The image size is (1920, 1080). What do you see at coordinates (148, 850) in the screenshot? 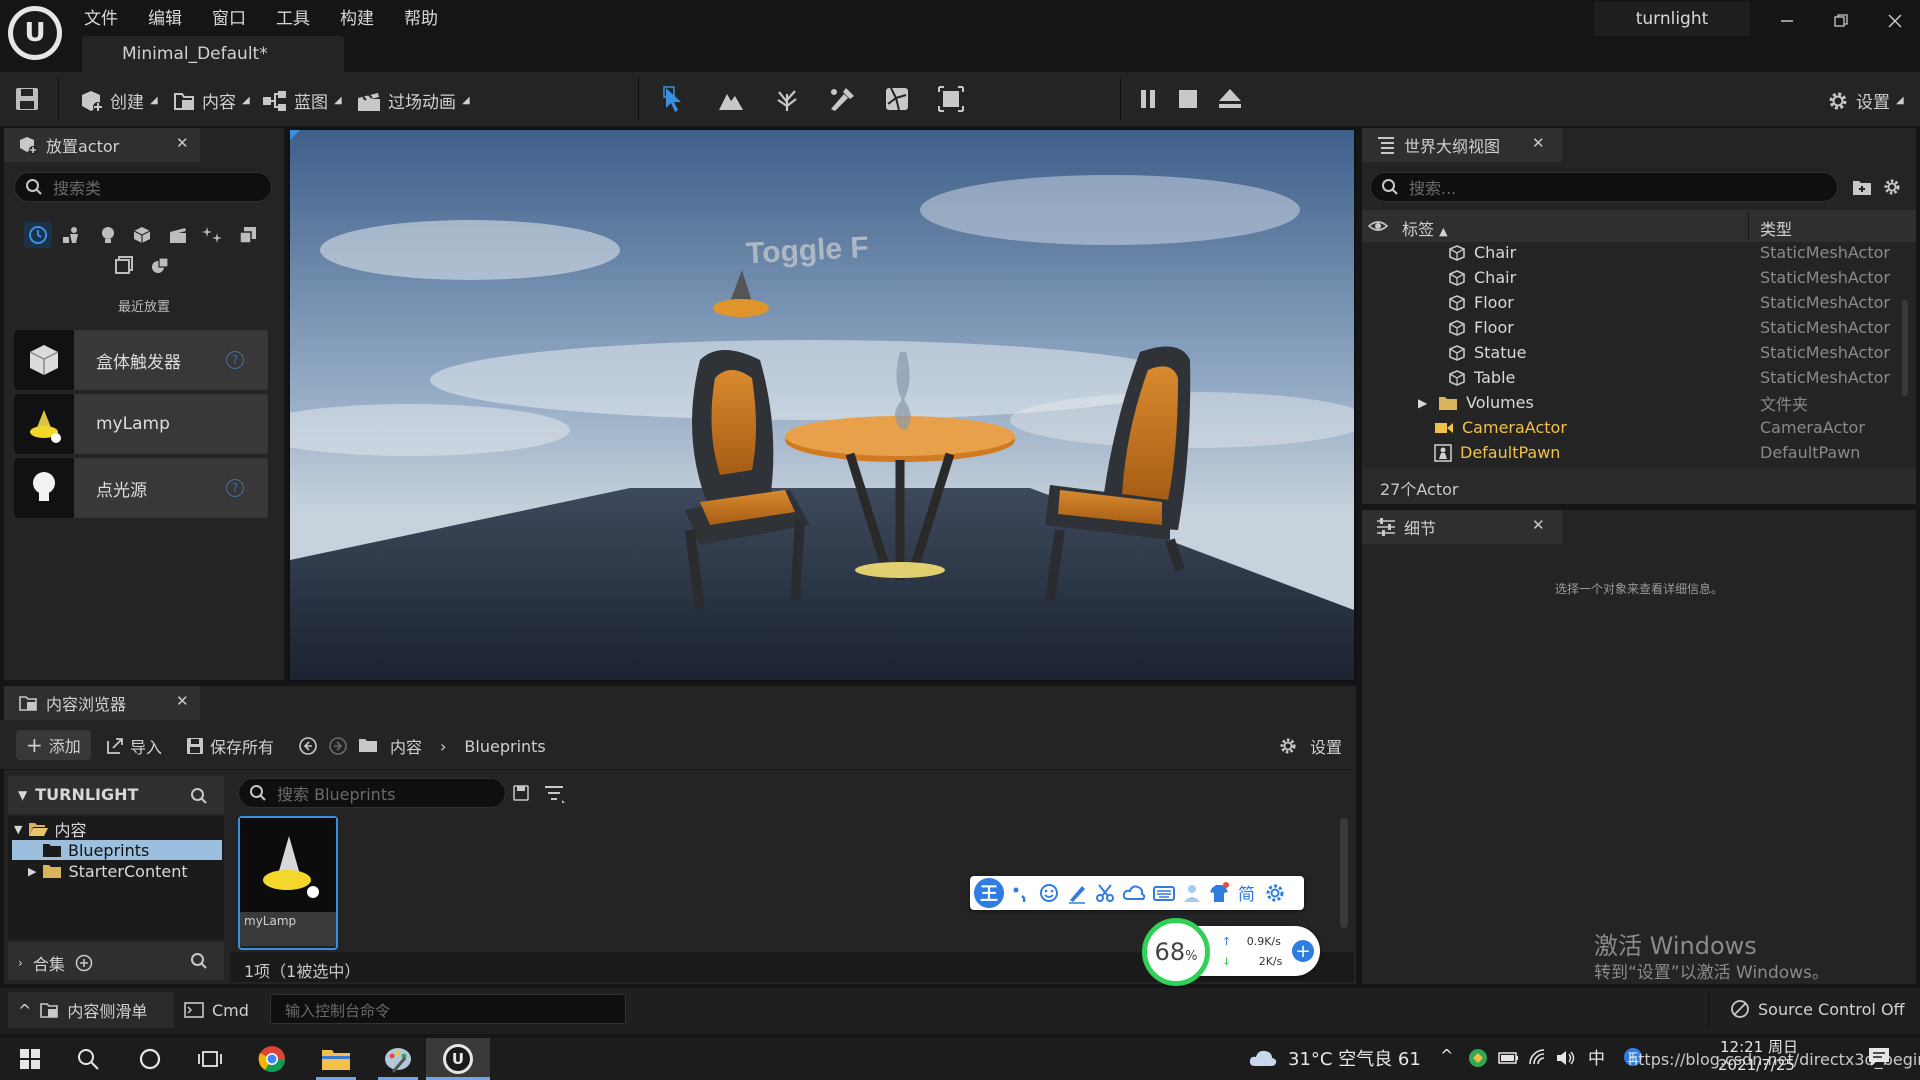
I see `tree-item-blueprints: Blueprints` at bounding box center [148, 850].